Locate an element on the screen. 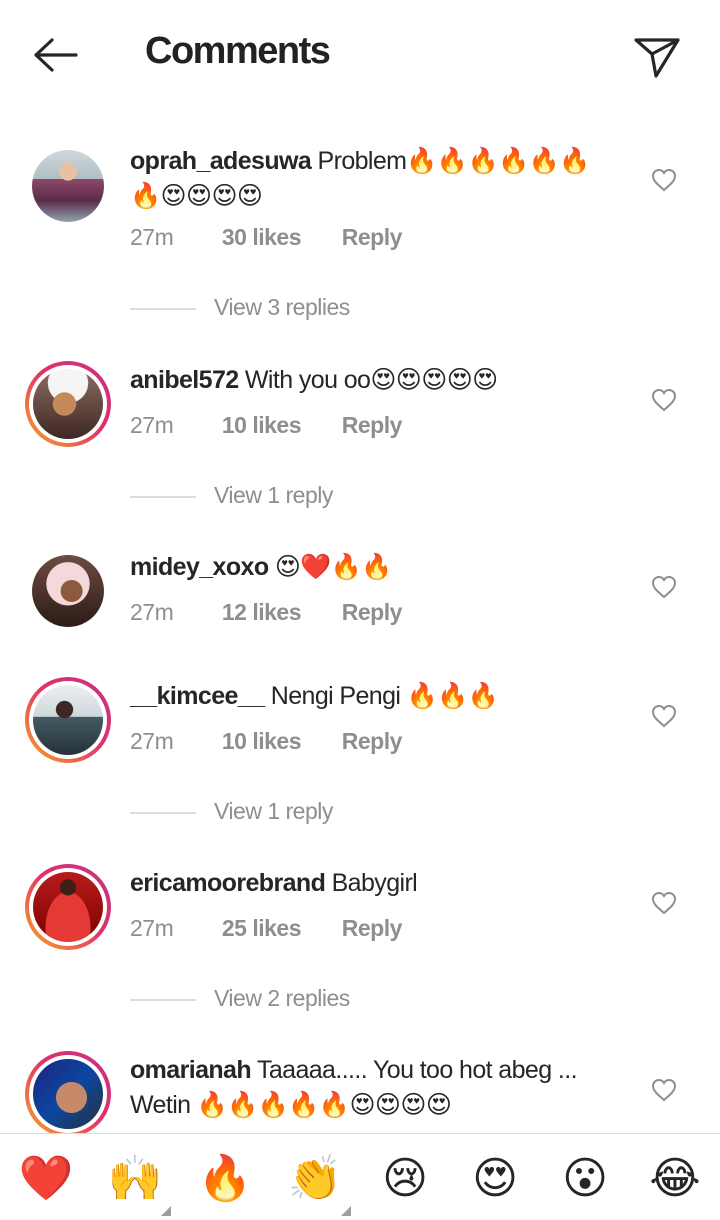 The height and width of the screenshot is (1220, 720). comment-username: oprah_adesuwa is located at coordinates (221, 161).